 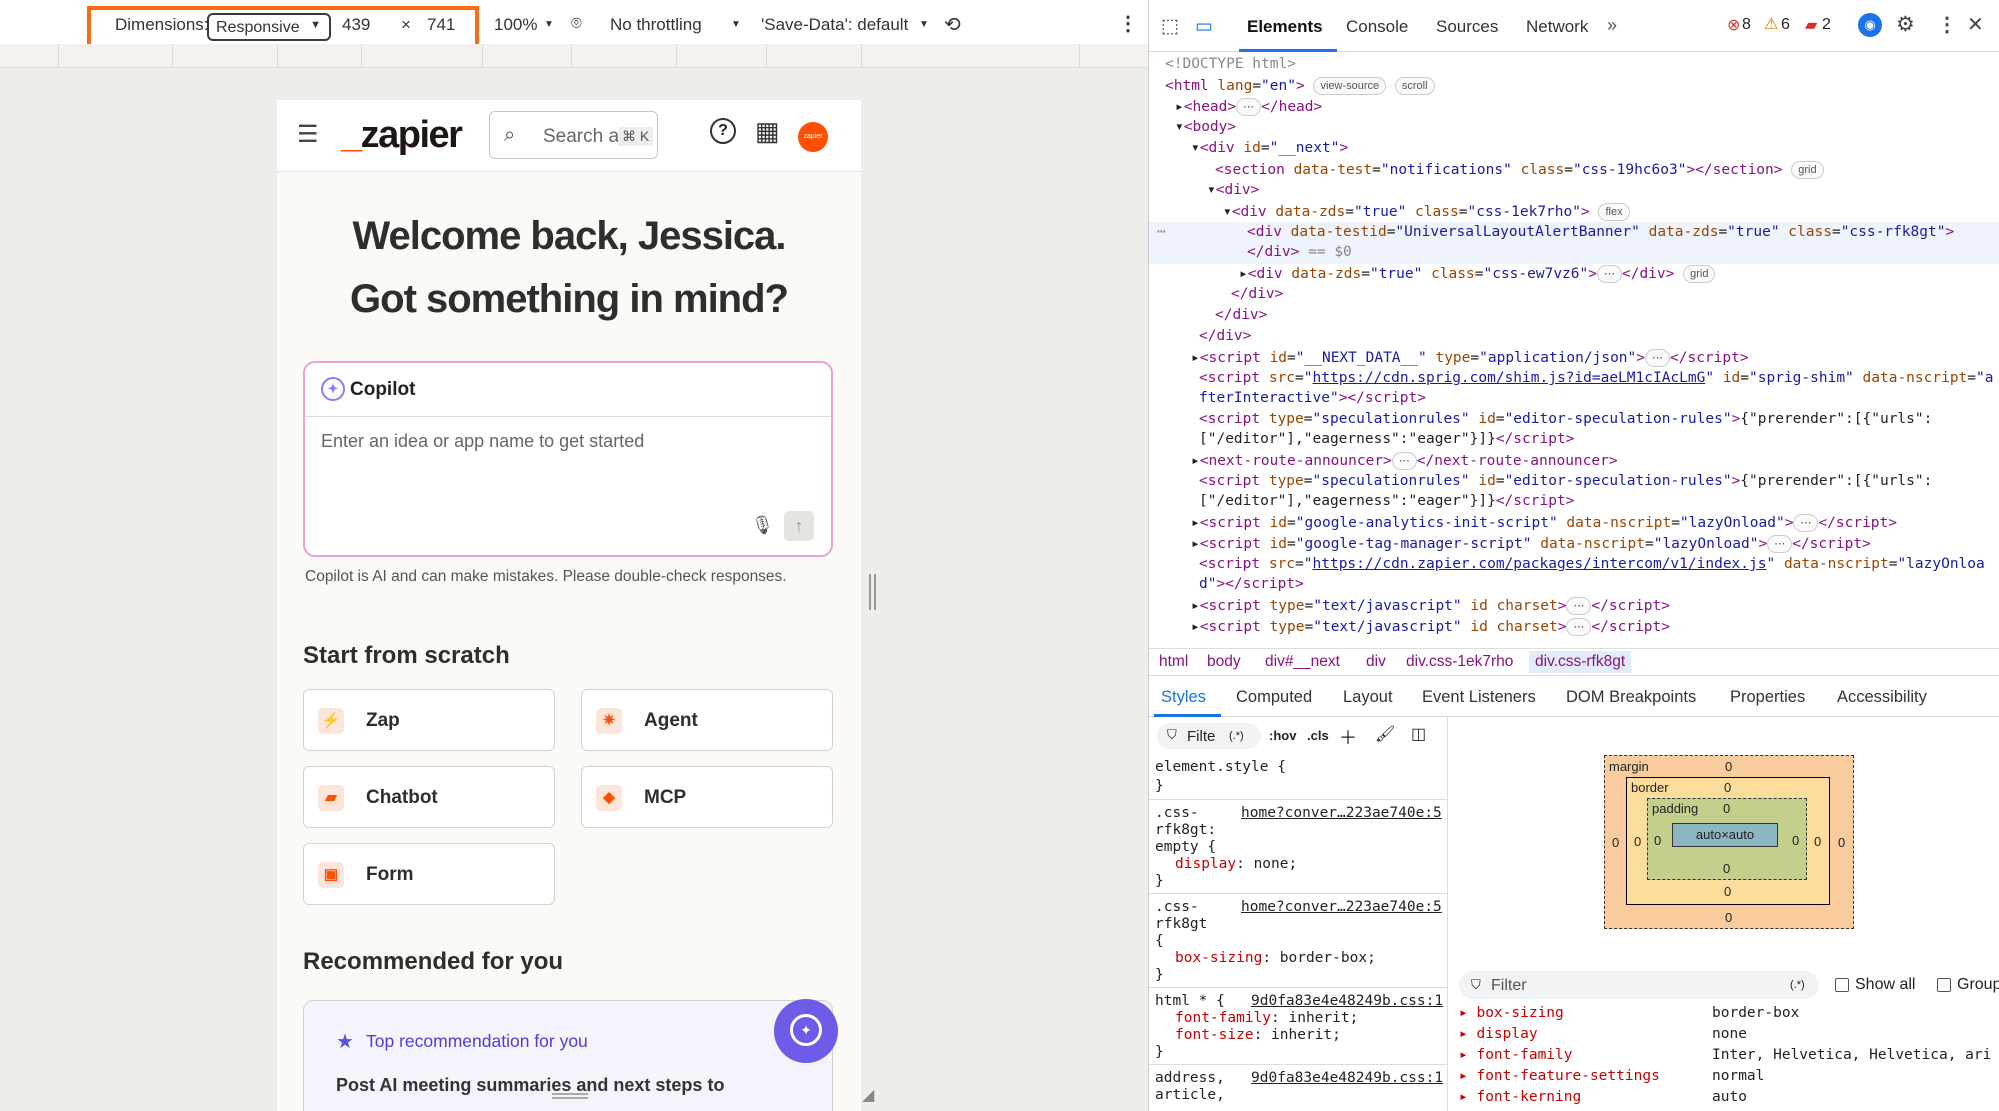 What do you see at coordinates (1170, 26) in the screenshot?
I see `inspect-element-icon: ⬚` at bounding box center [1170, 26].